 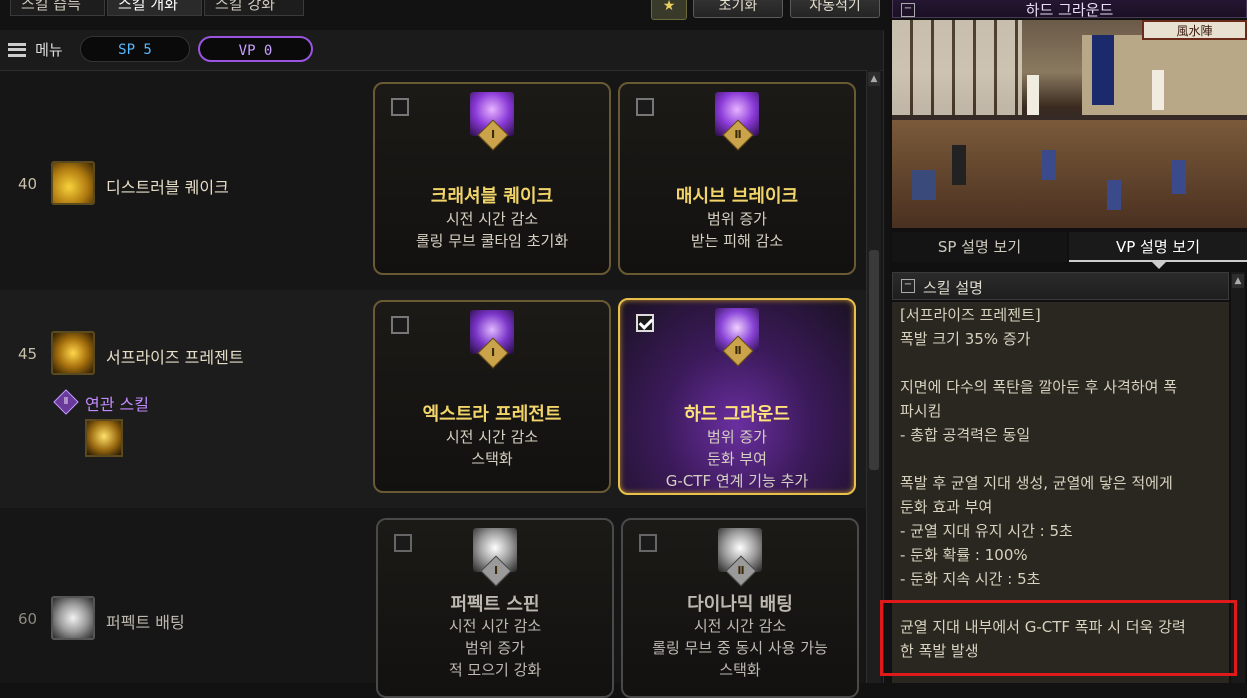 What do you see at coordinates (1158, 247) in the screenshot?
I see `tab-vp-description: VP 설명 보기` at bounding box center [1158, 247].